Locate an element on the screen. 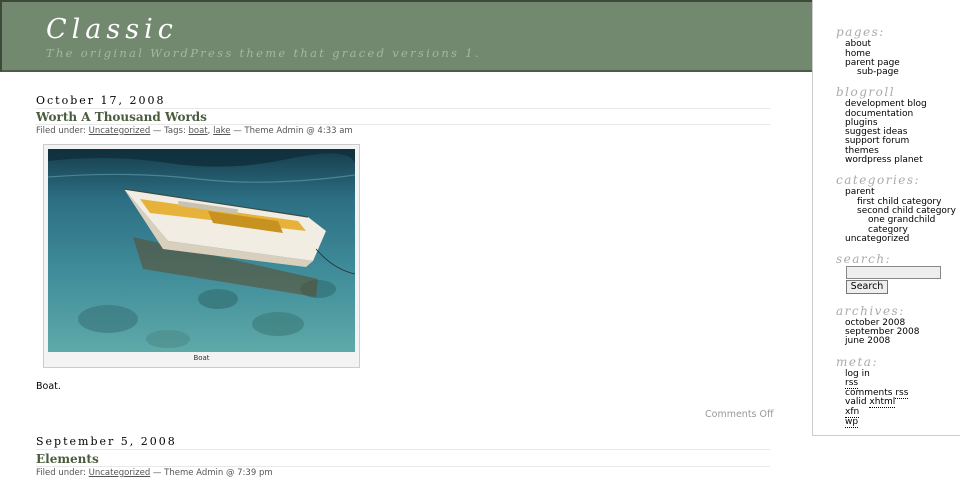 The height and width of the screenshot is (498, 960). archives-heading: archives: is located at coordinates (870, 311).